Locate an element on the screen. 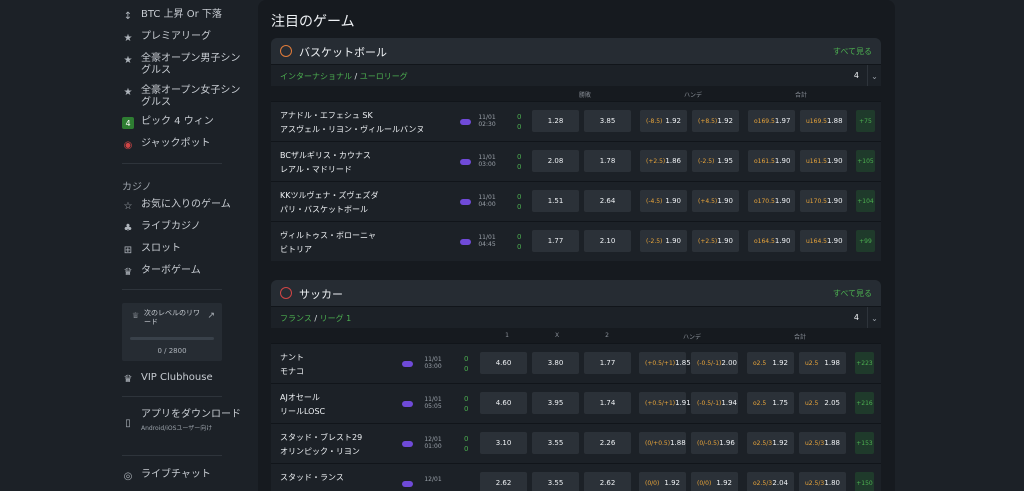 Image resolution: width=1024 pixels, height=491 pixels. odds-button: u2.5/3 1.80 is located at coordinates (822, 481).